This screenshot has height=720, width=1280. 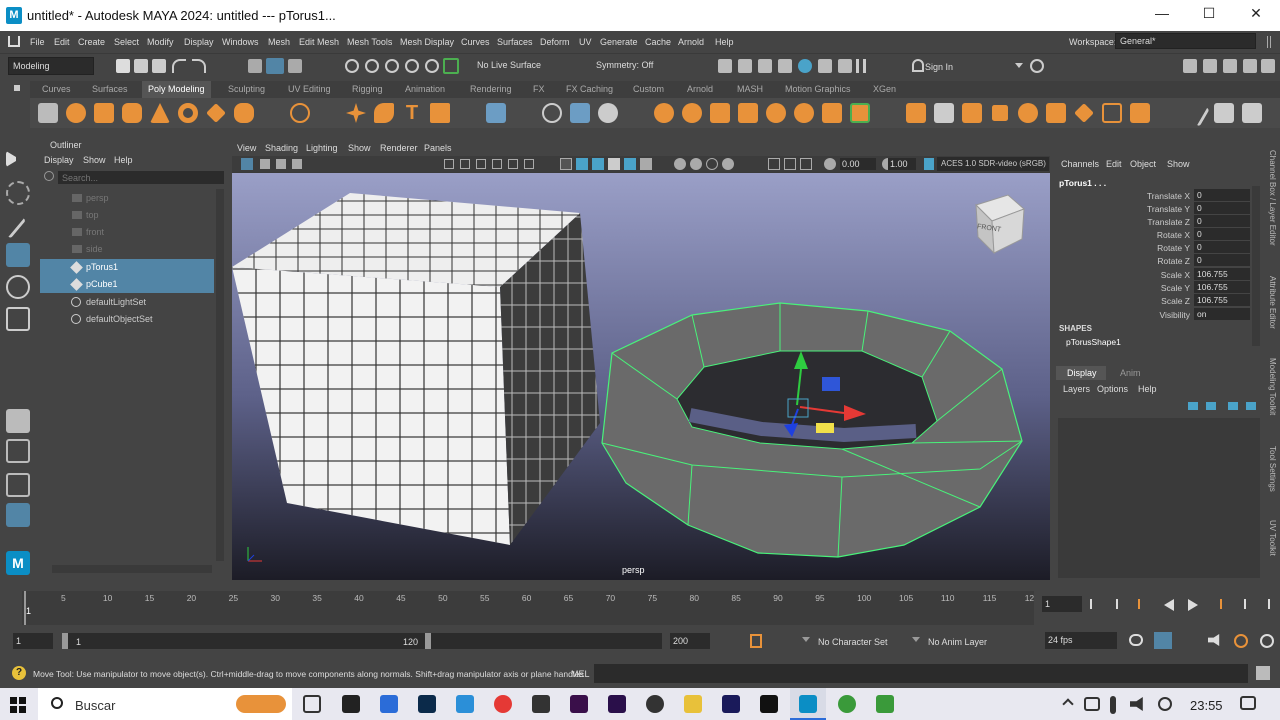 I want to click on mesh-table-icon, so click(x=496, y=113).